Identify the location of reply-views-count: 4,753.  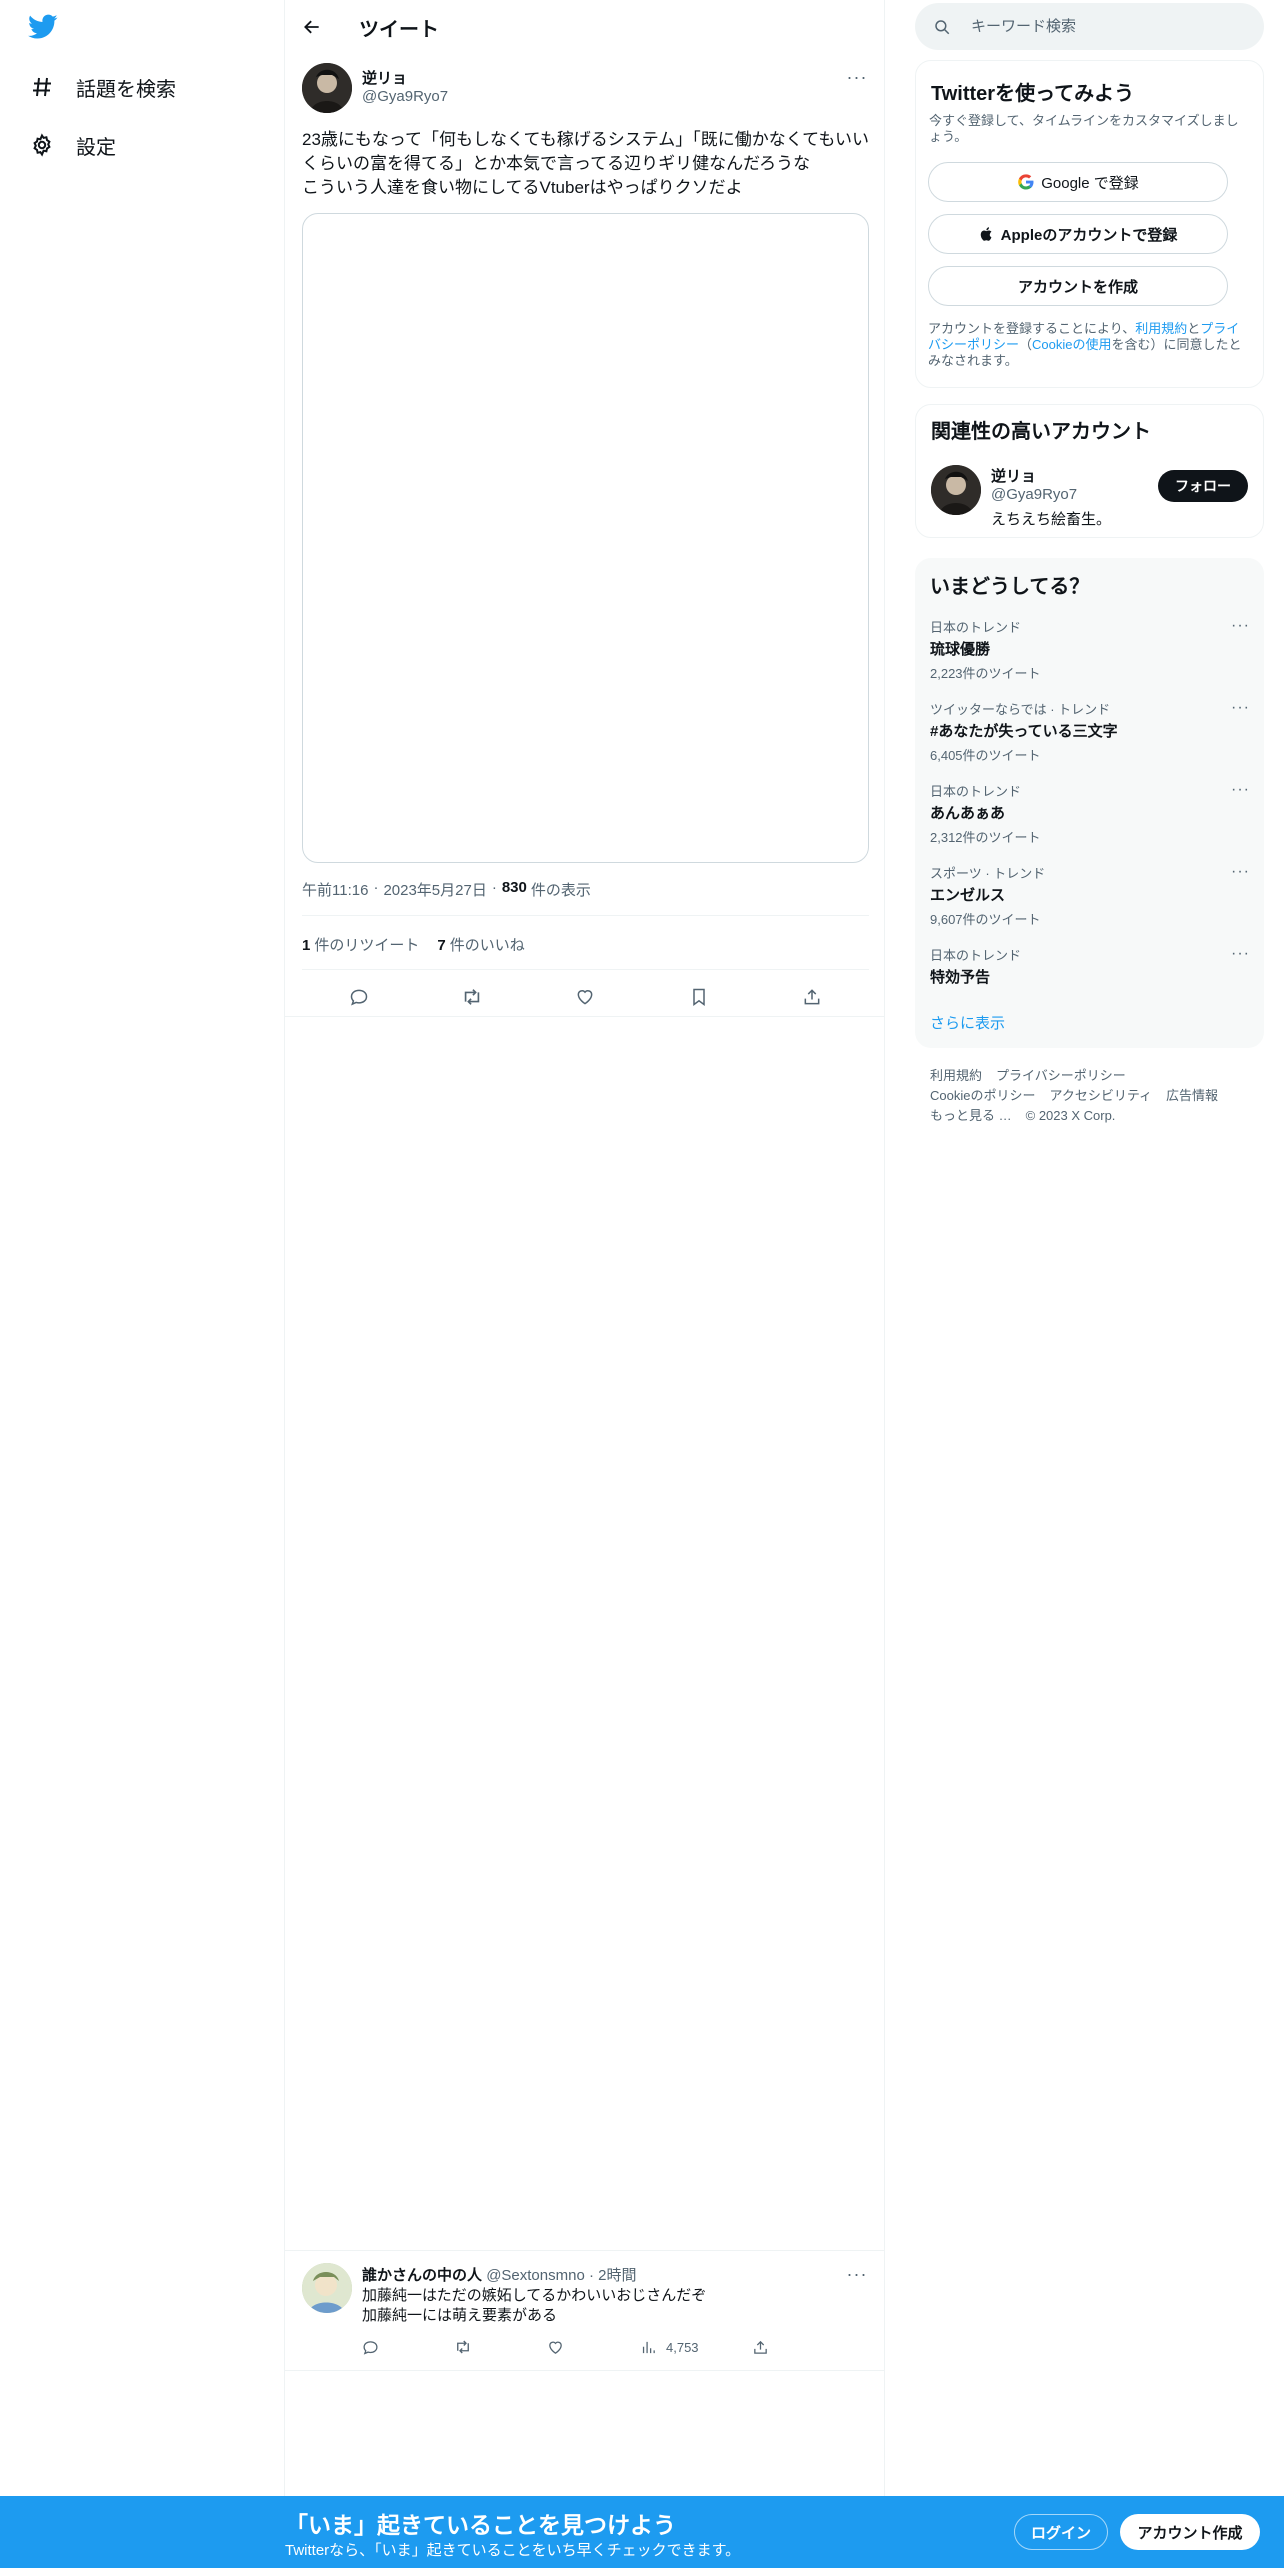
(682, 2347).